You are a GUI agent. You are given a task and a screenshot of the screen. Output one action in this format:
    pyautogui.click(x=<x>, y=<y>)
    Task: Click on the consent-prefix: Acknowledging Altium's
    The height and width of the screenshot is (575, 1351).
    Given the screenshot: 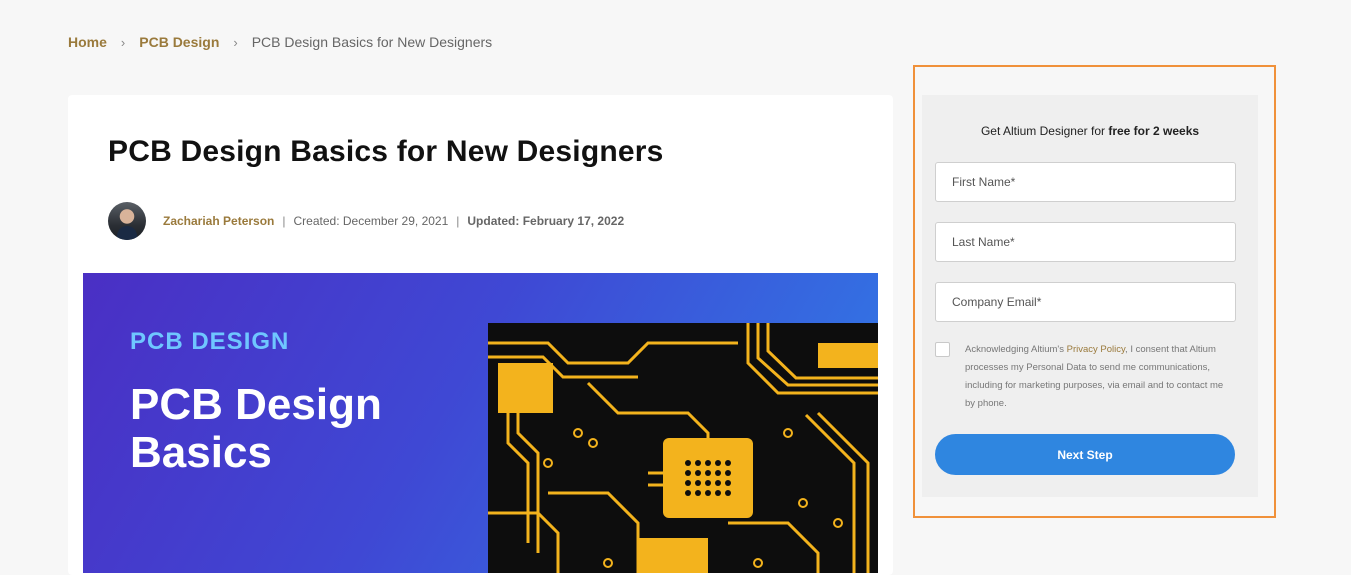 What is the action you would take?
    pyautogui.click(x=1016, y=349)
    